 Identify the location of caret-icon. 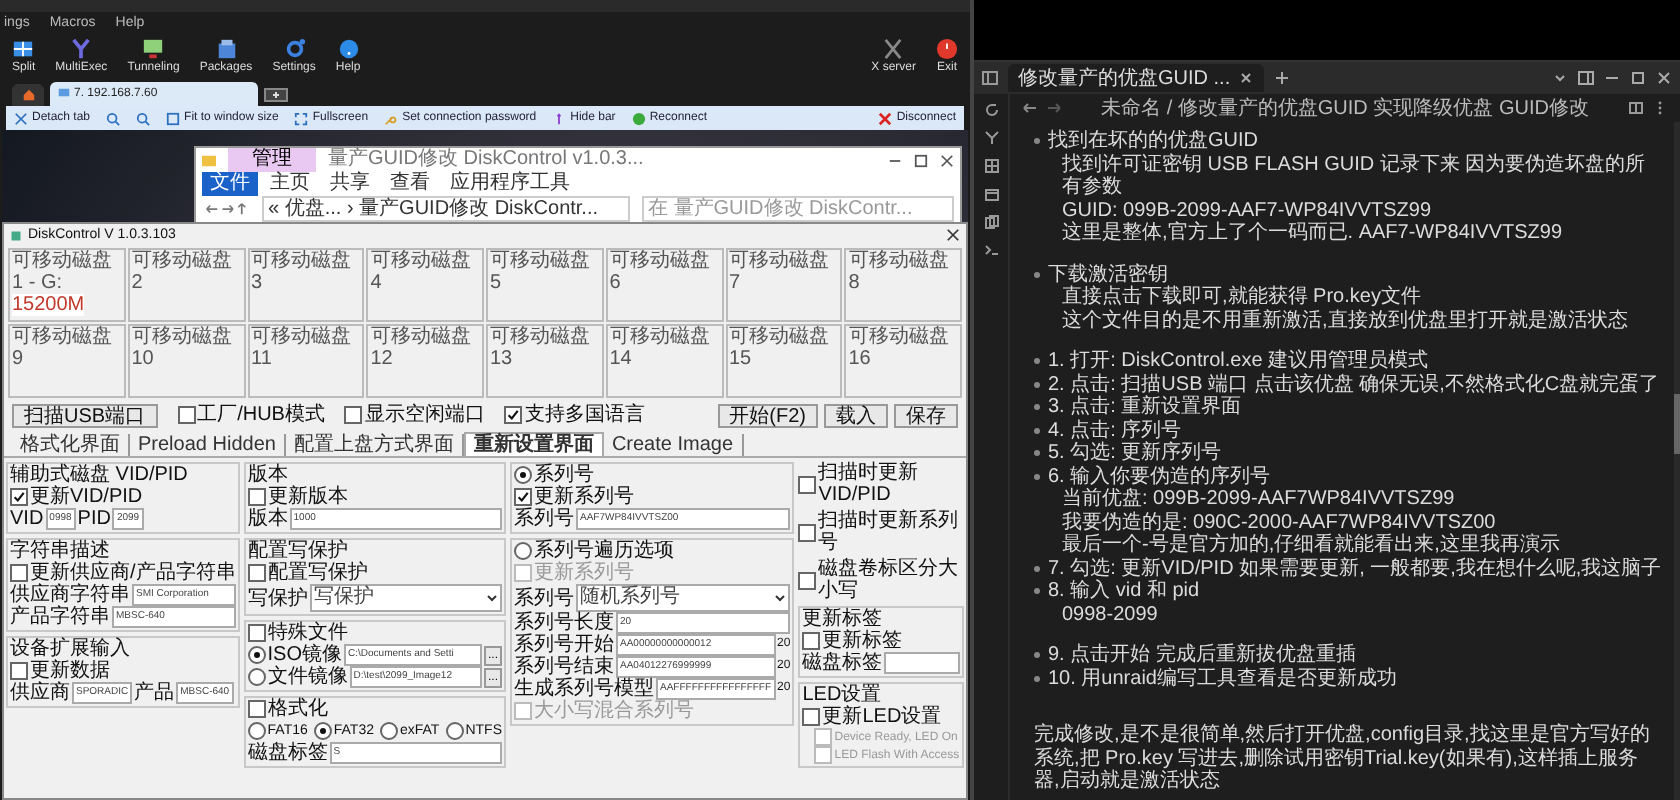
(492, 598).